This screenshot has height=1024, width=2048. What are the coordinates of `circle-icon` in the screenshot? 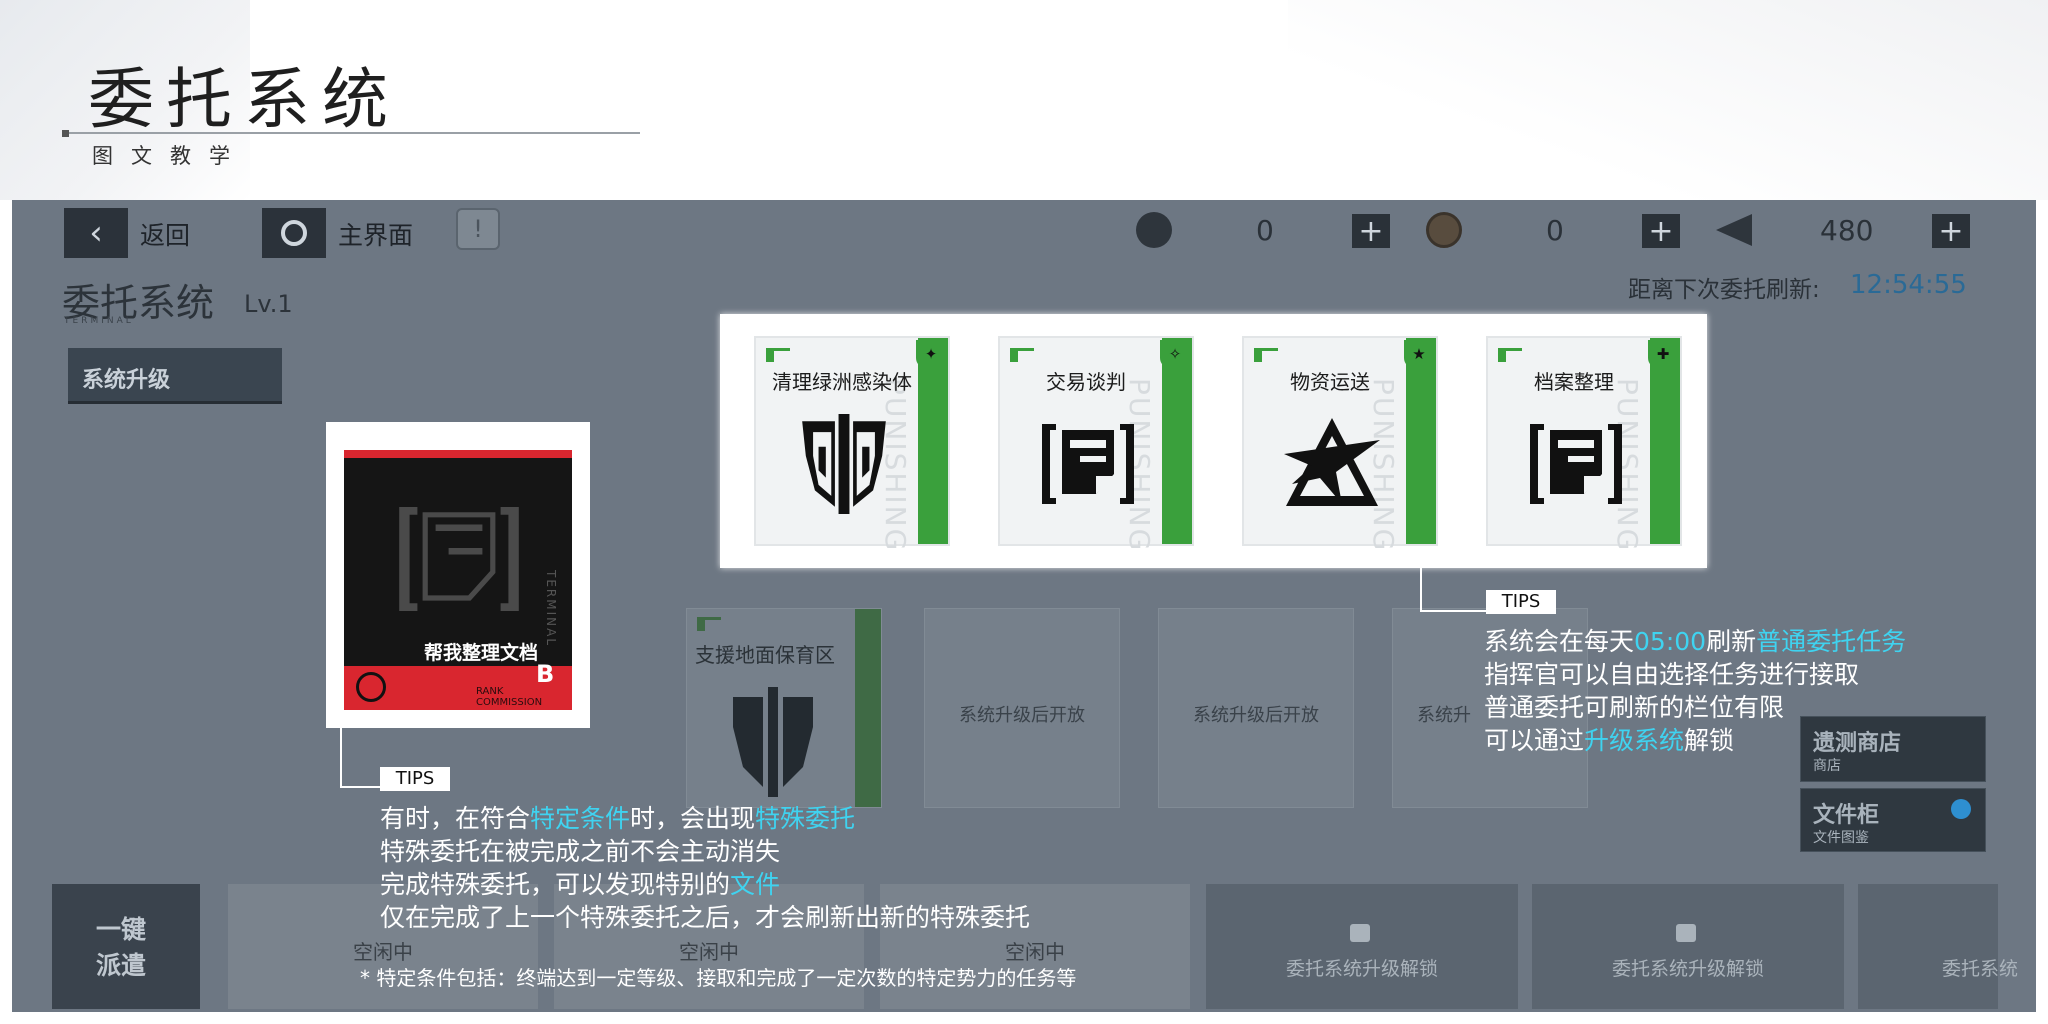 It's located at (294, 233).